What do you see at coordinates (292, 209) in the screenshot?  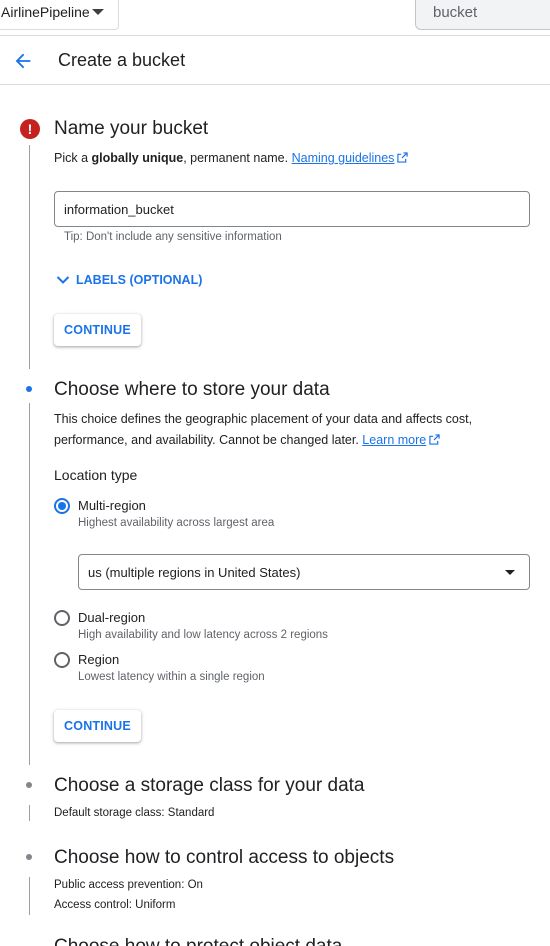 I see `bucket-name-input: information_bucket` at bounding box center [292, 209].